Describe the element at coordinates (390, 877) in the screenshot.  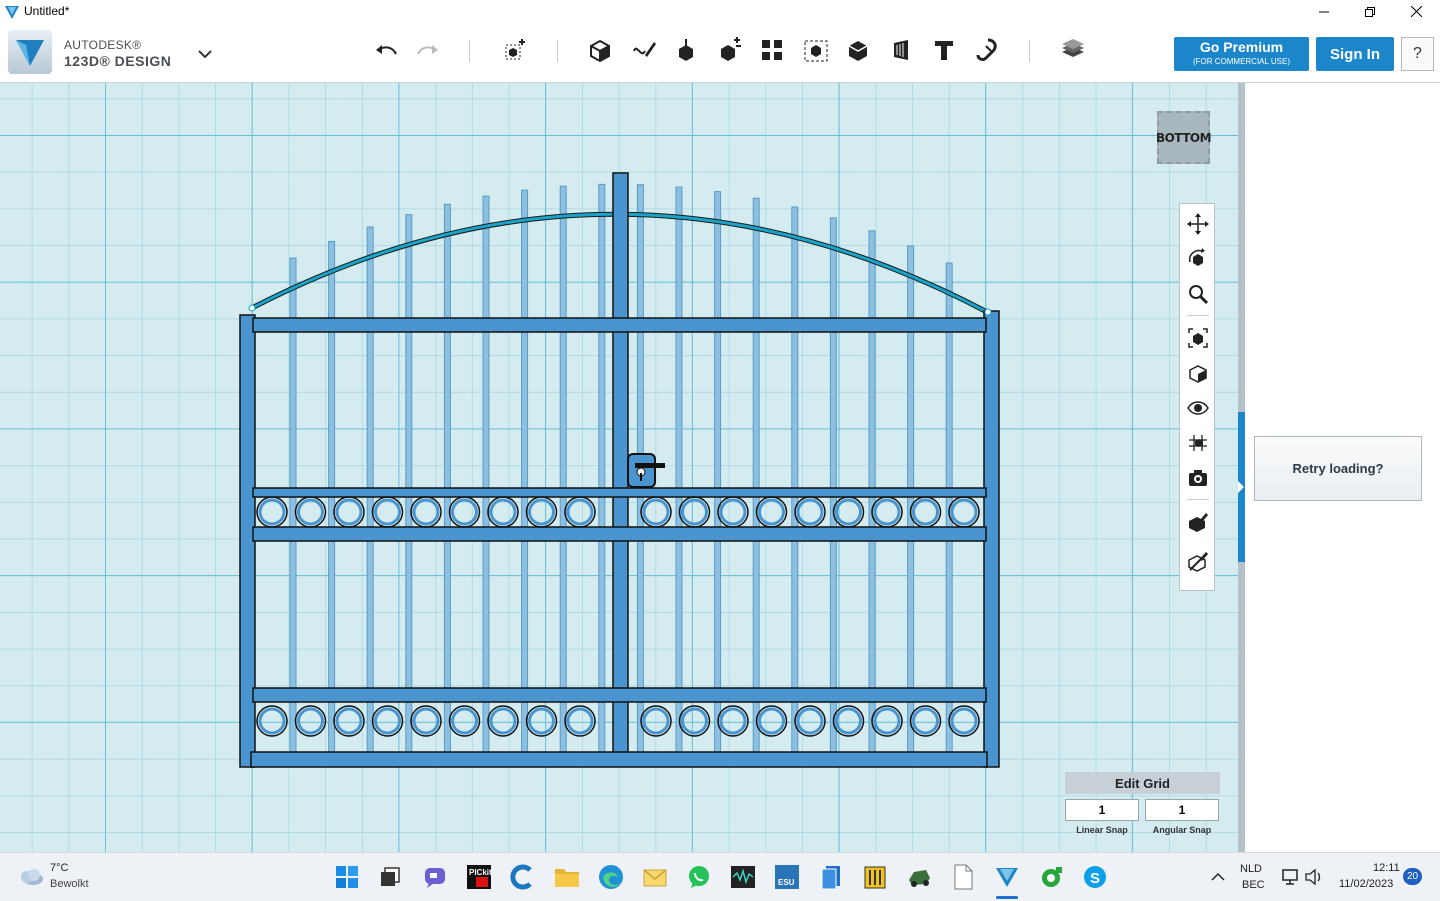
I see `task-view-button` at that location.